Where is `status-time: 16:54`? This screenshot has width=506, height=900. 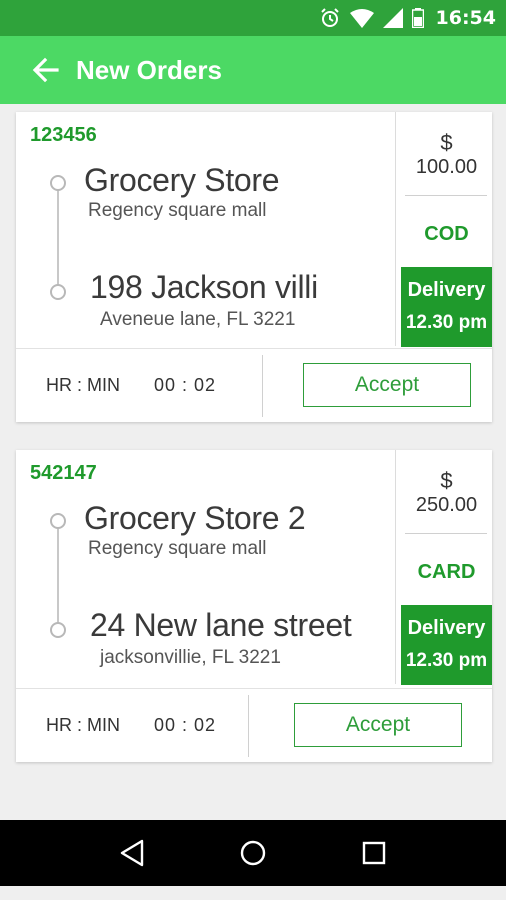
status-time: 16:54 is located at coordinates (465, 18).